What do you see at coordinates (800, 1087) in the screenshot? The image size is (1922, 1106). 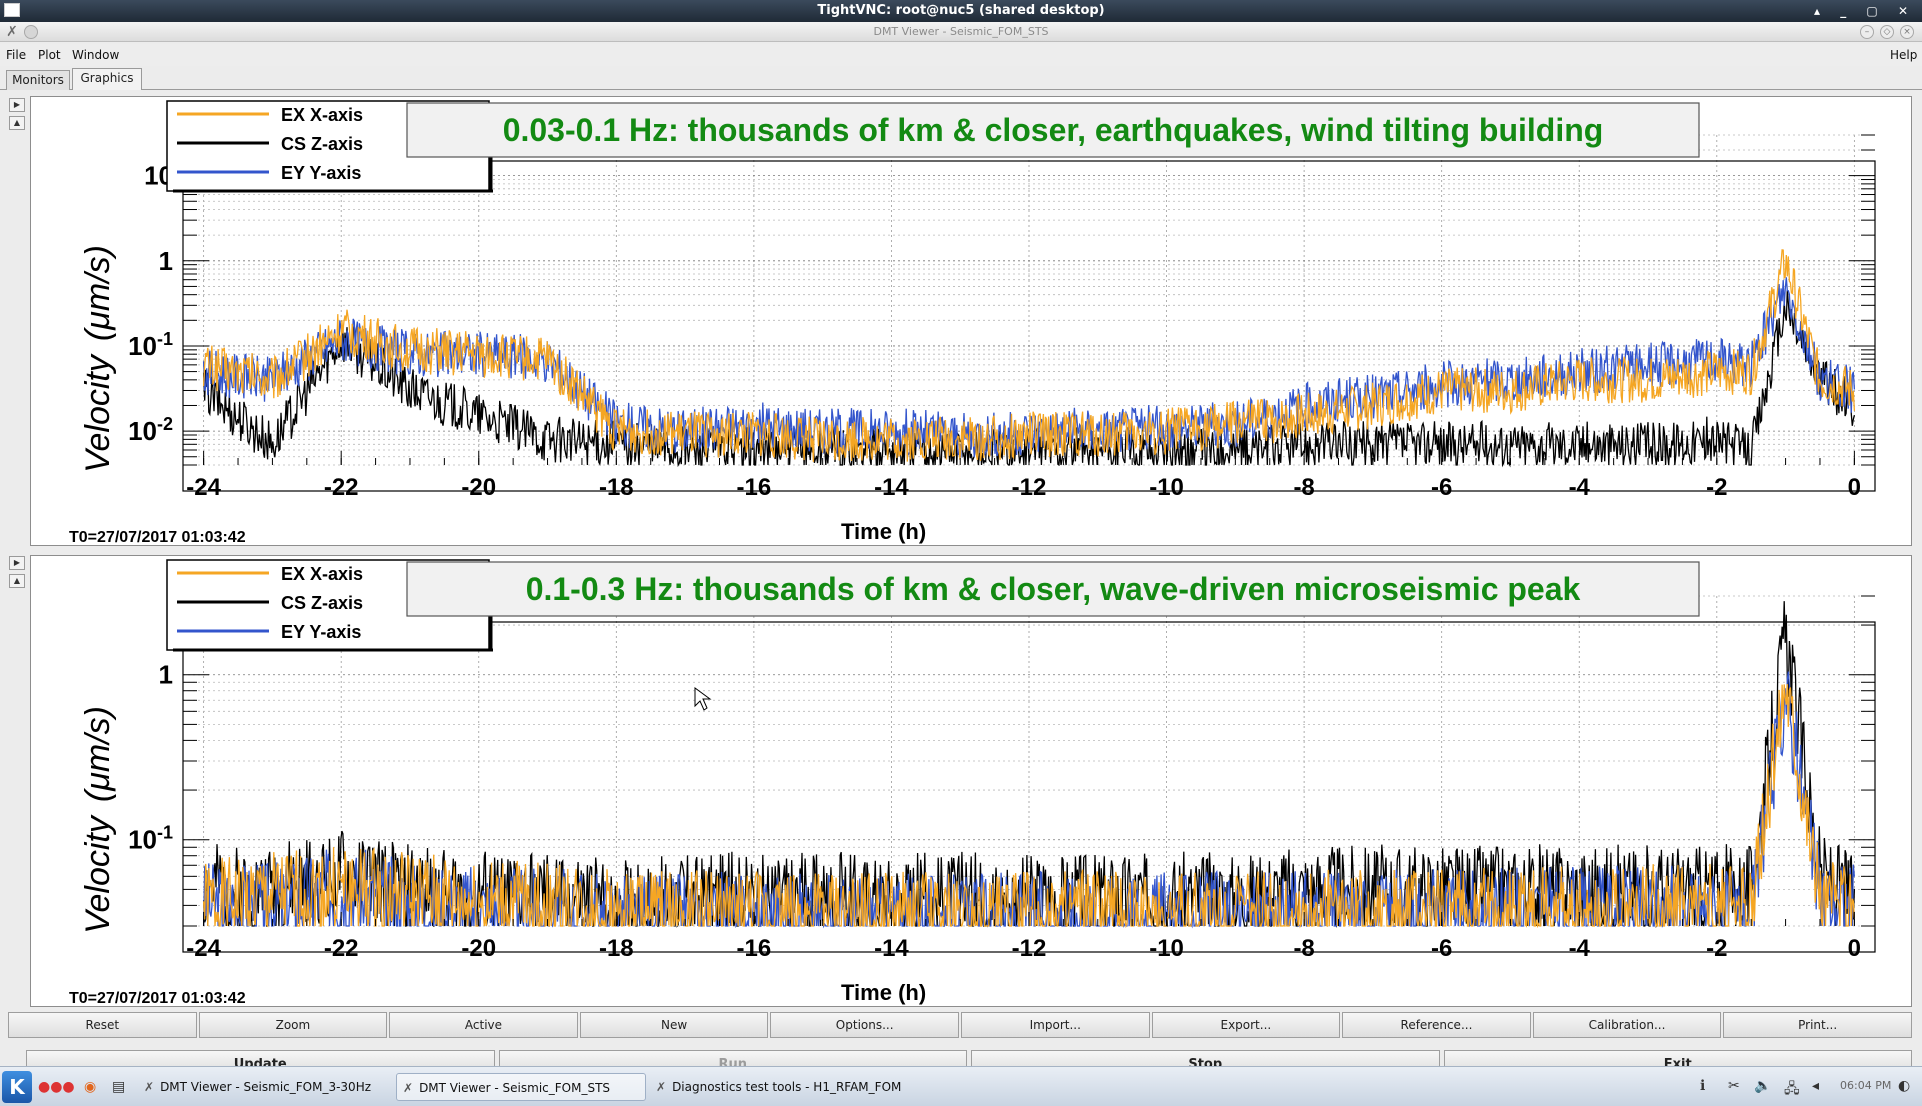 I see `task-diagnostics: ✗ Diagnostics test tools - H1_RFAM_FOM` at bounding box center [800, 1087].